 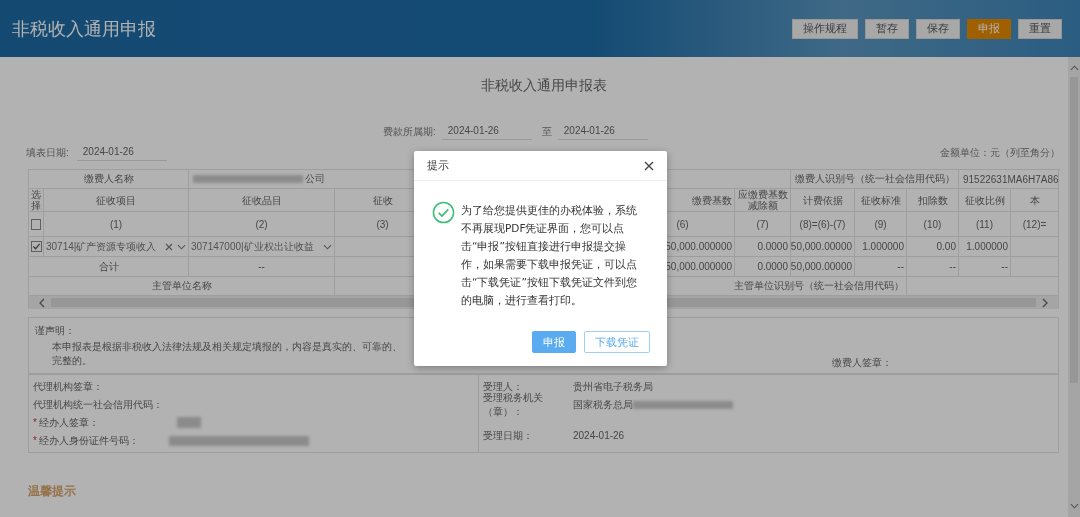 I want to click on field-label: 受理人：, so click(x=503, y=385).